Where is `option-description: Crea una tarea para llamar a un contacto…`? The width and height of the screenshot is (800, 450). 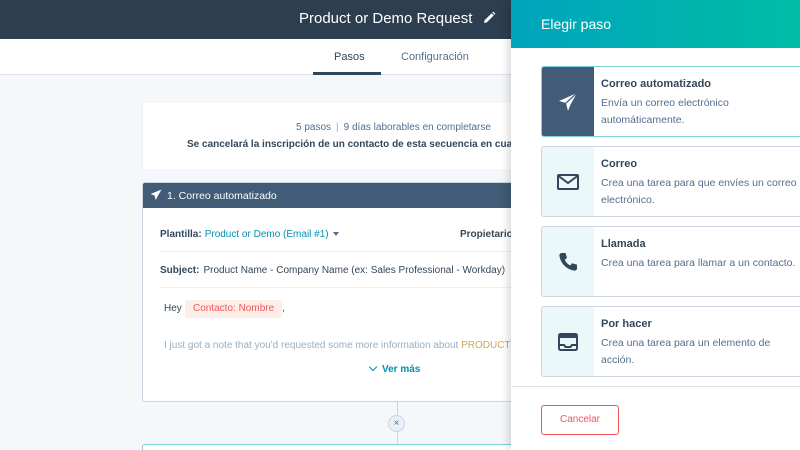 option-description: Crea una tarea para llamar a un contacto… is located at coordinates (698, 263).